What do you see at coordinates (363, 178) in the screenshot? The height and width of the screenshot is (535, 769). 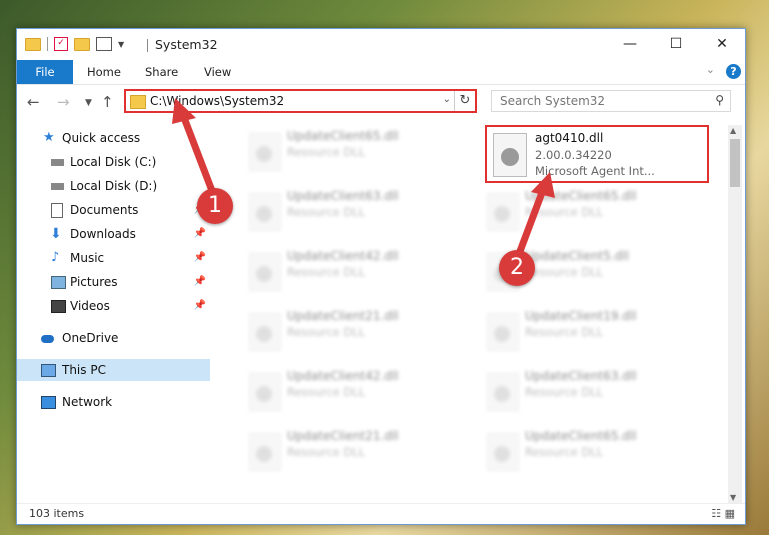 I see `annotation-arrows` at bounding box center [363, 178].